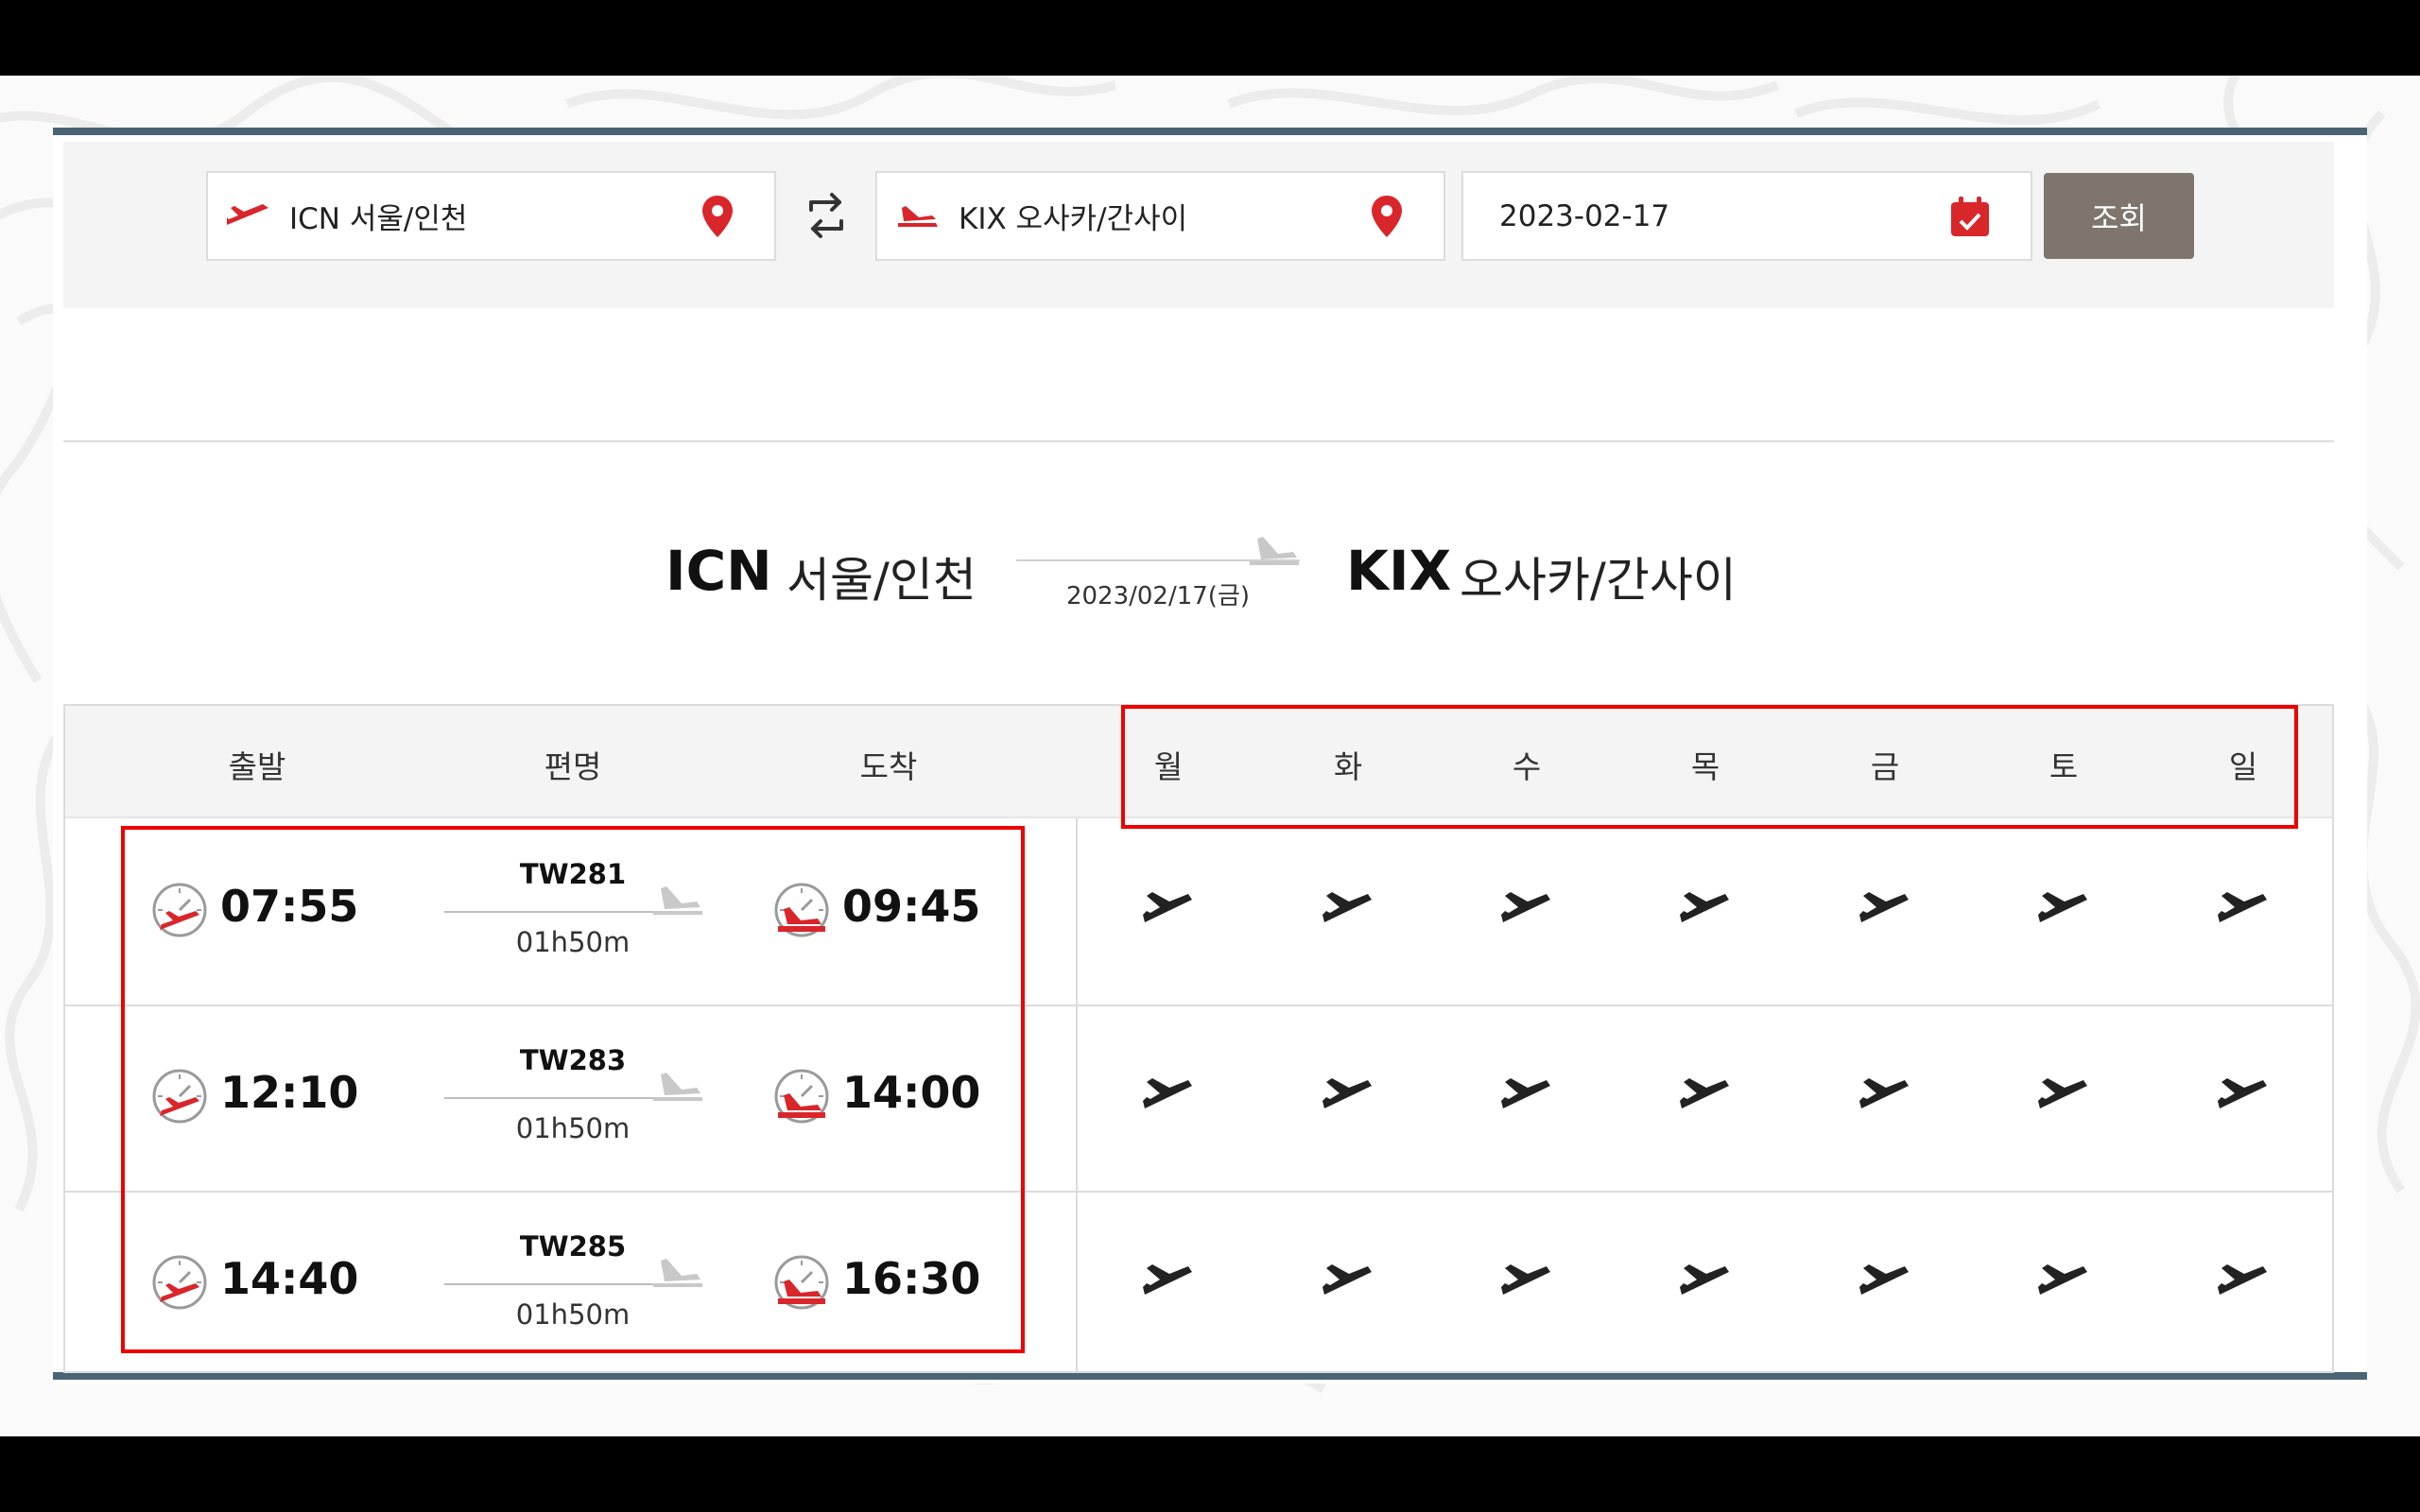 Image resolution: width=2420 pixels, height=1512 pixels. Describe the element at coordinates (719, 571) in the screenshot. I see `origin-code: ICN` at that location.